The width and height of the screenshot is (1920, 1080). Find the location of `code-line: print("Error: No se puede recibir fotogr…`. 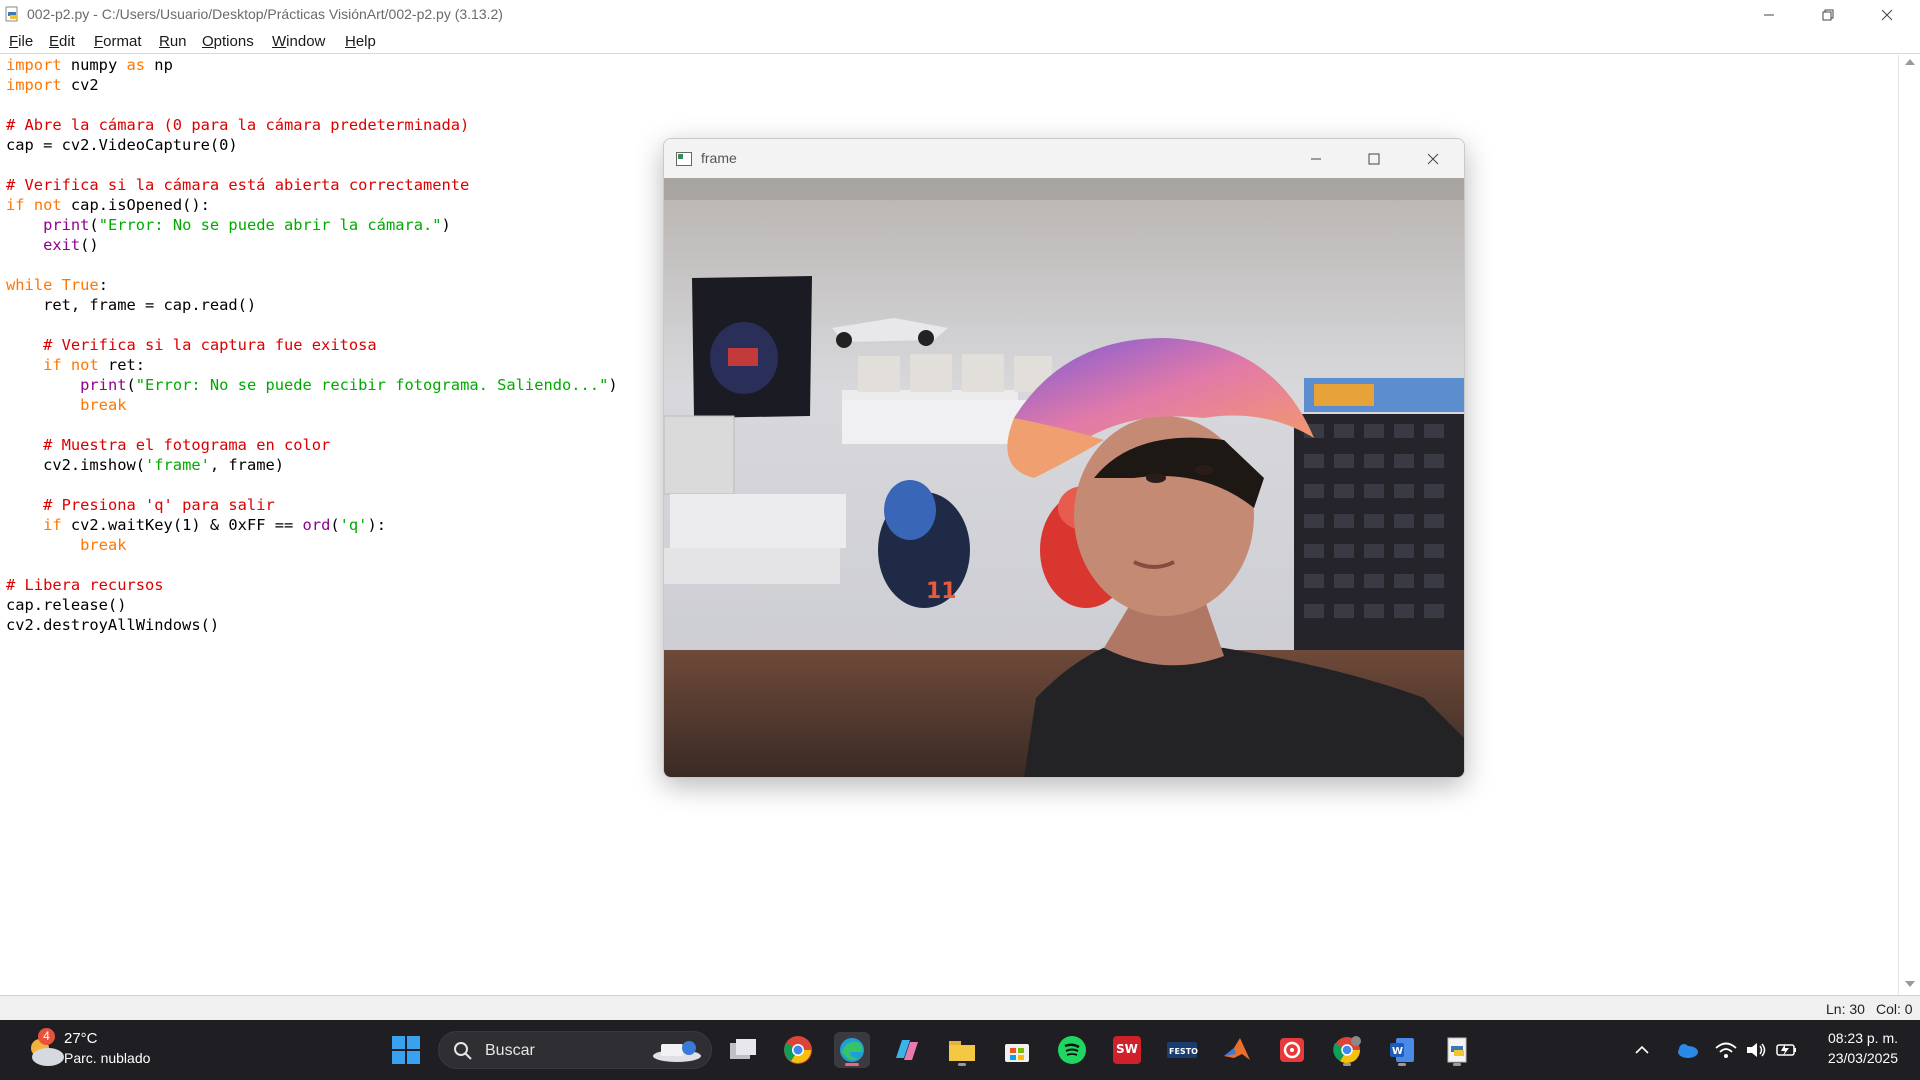

code-line: print("Error: No se puede recibir fotogr… is located at coordinates (311, 385).